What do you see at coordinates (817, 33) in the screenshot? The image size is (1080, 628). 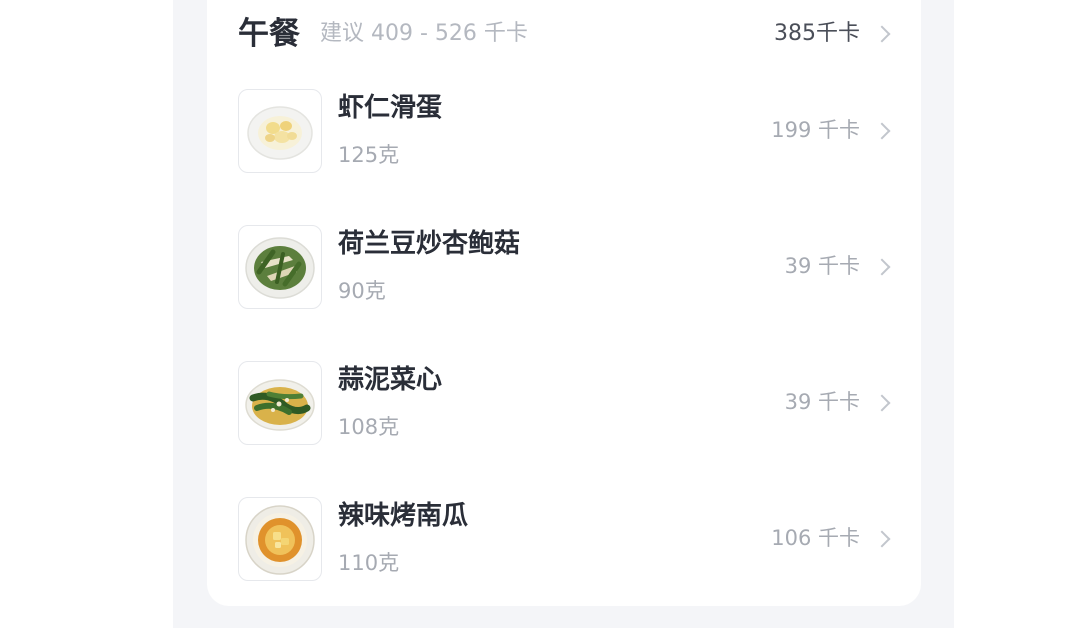 I see `meal-total-kcal: 385千卡` at bounding box center [817, 33].